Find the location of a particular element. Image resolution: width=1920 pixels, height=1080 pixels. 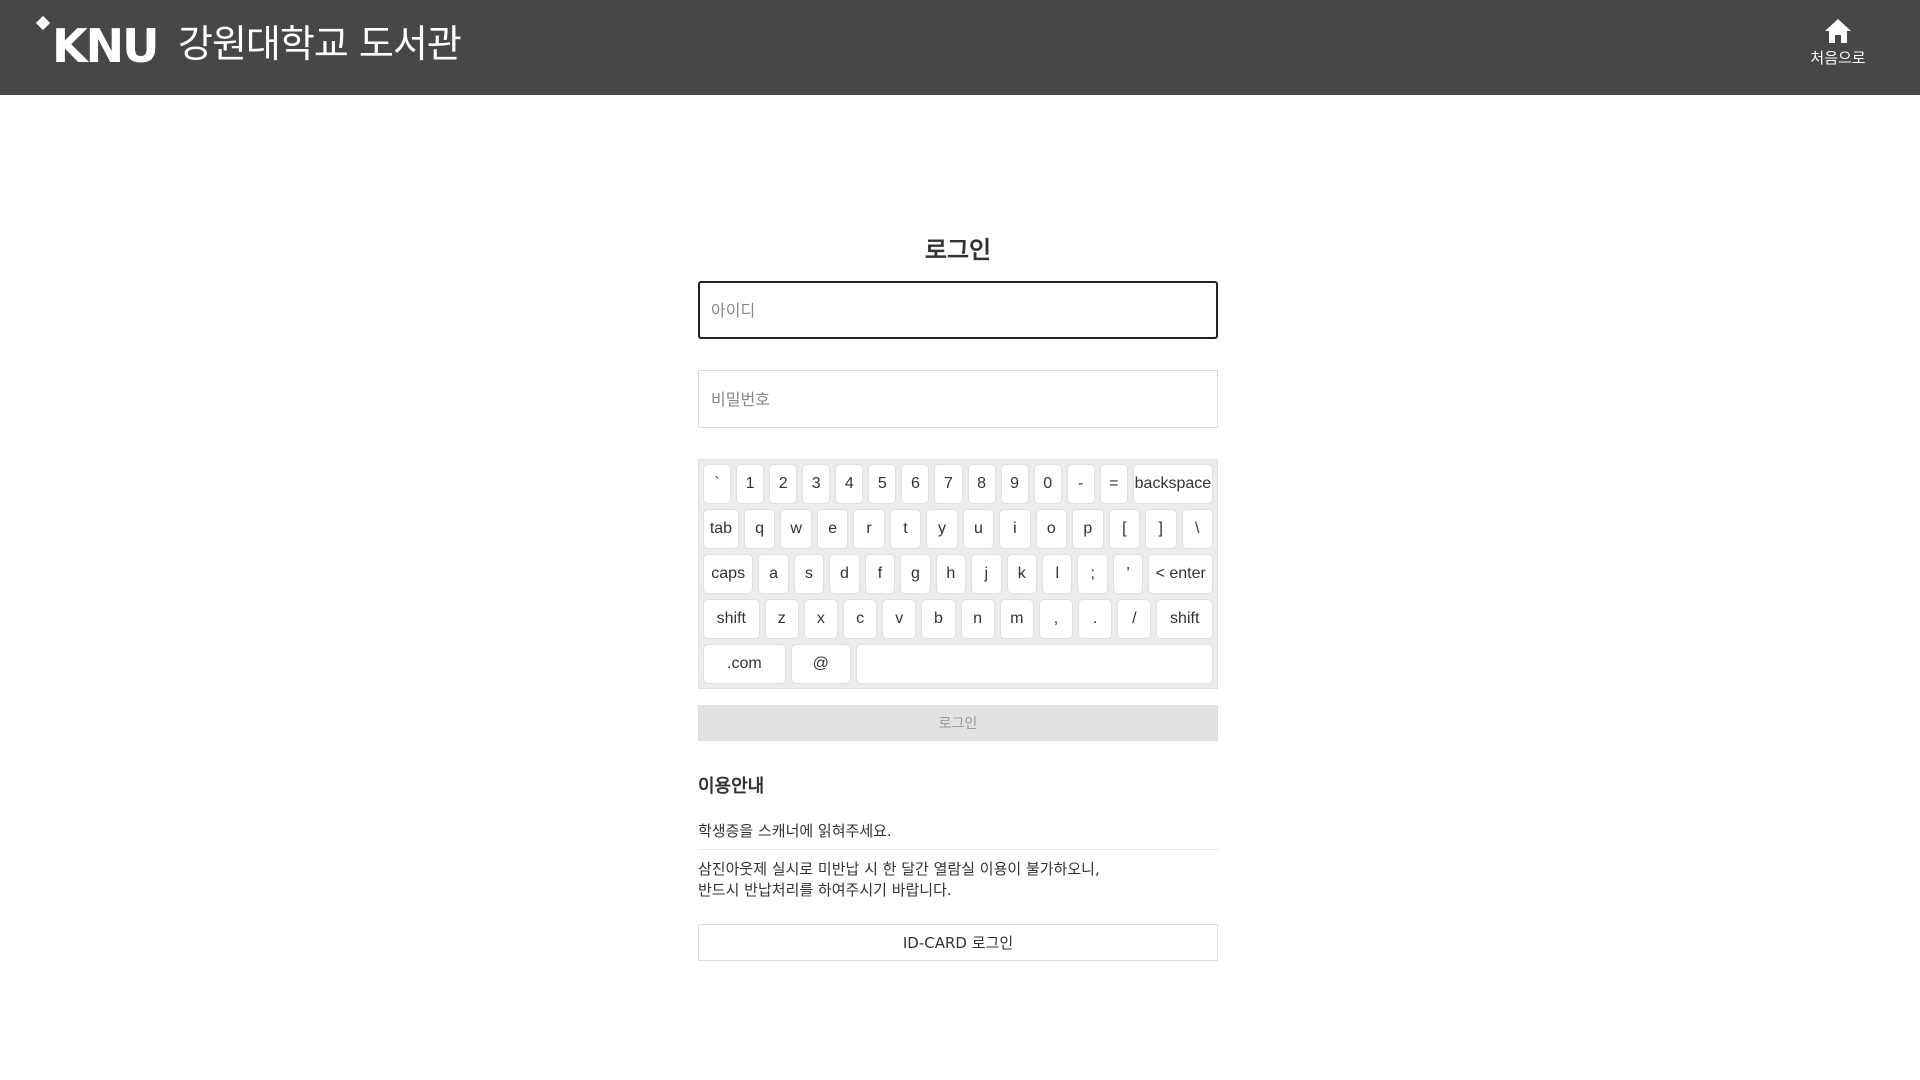

home-label: 처음으로 is located at coordinates (1838, 58).